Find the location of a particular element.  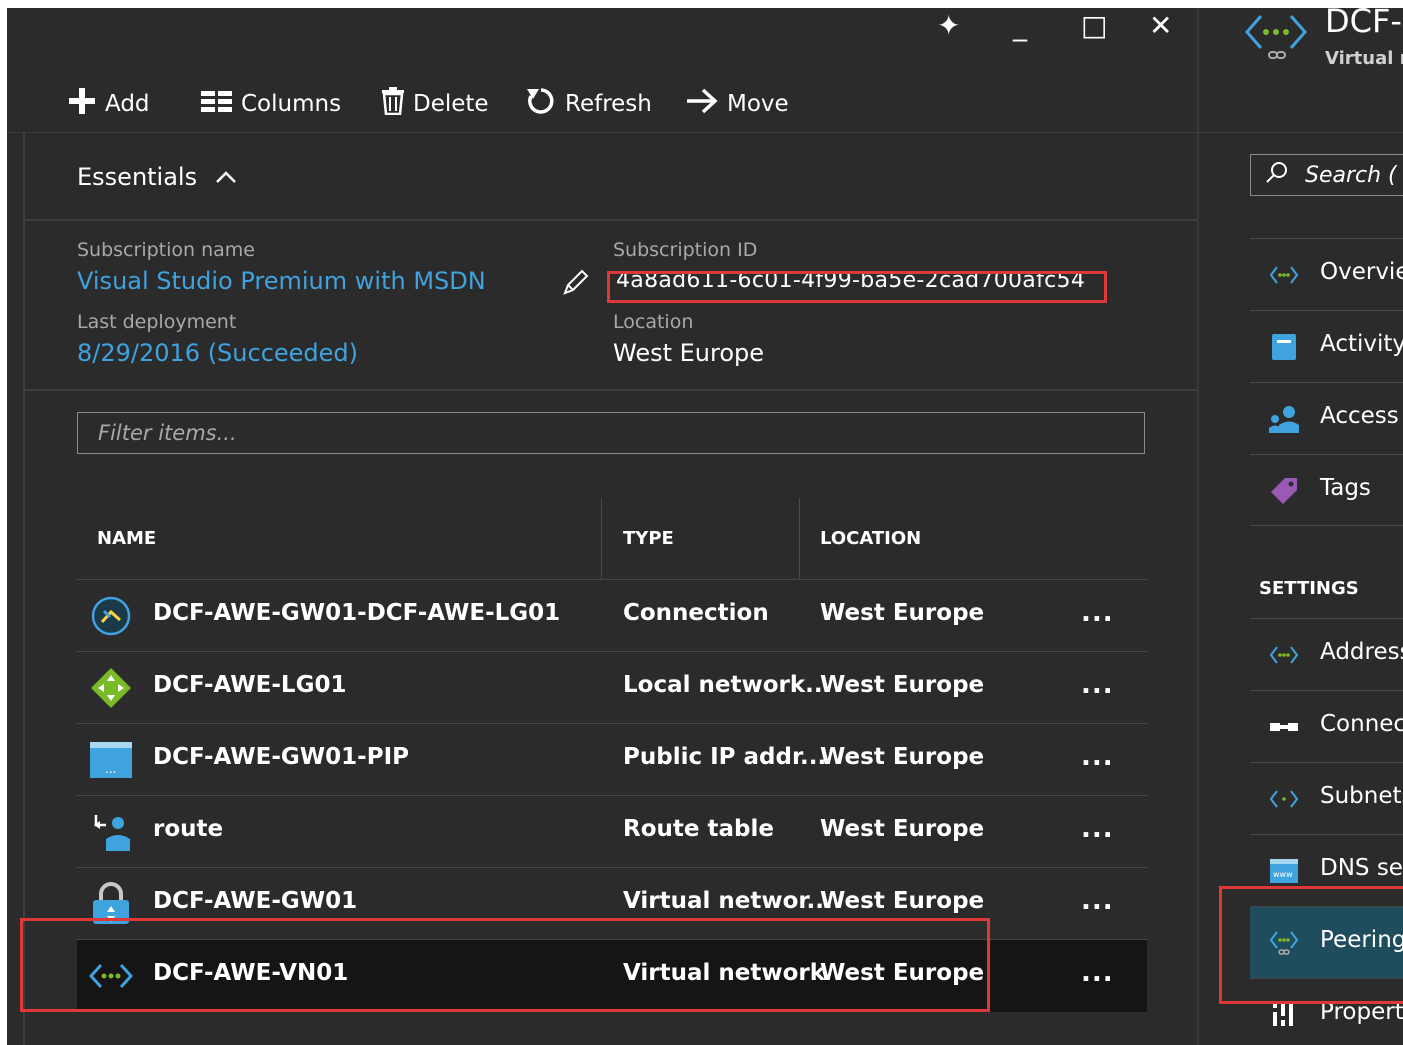

toolbar-divider is located at coordinates (1301, 132).